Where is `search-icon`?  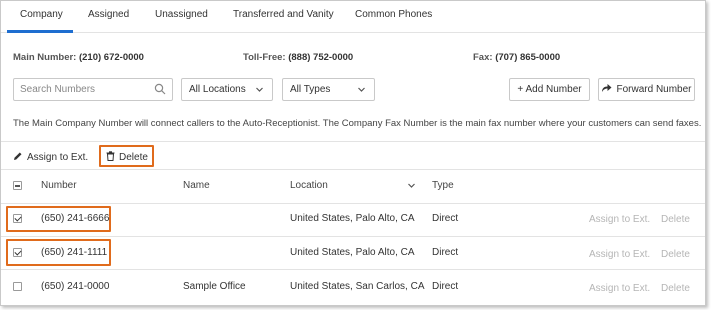
search-icon is located at coordinates (160, 90).